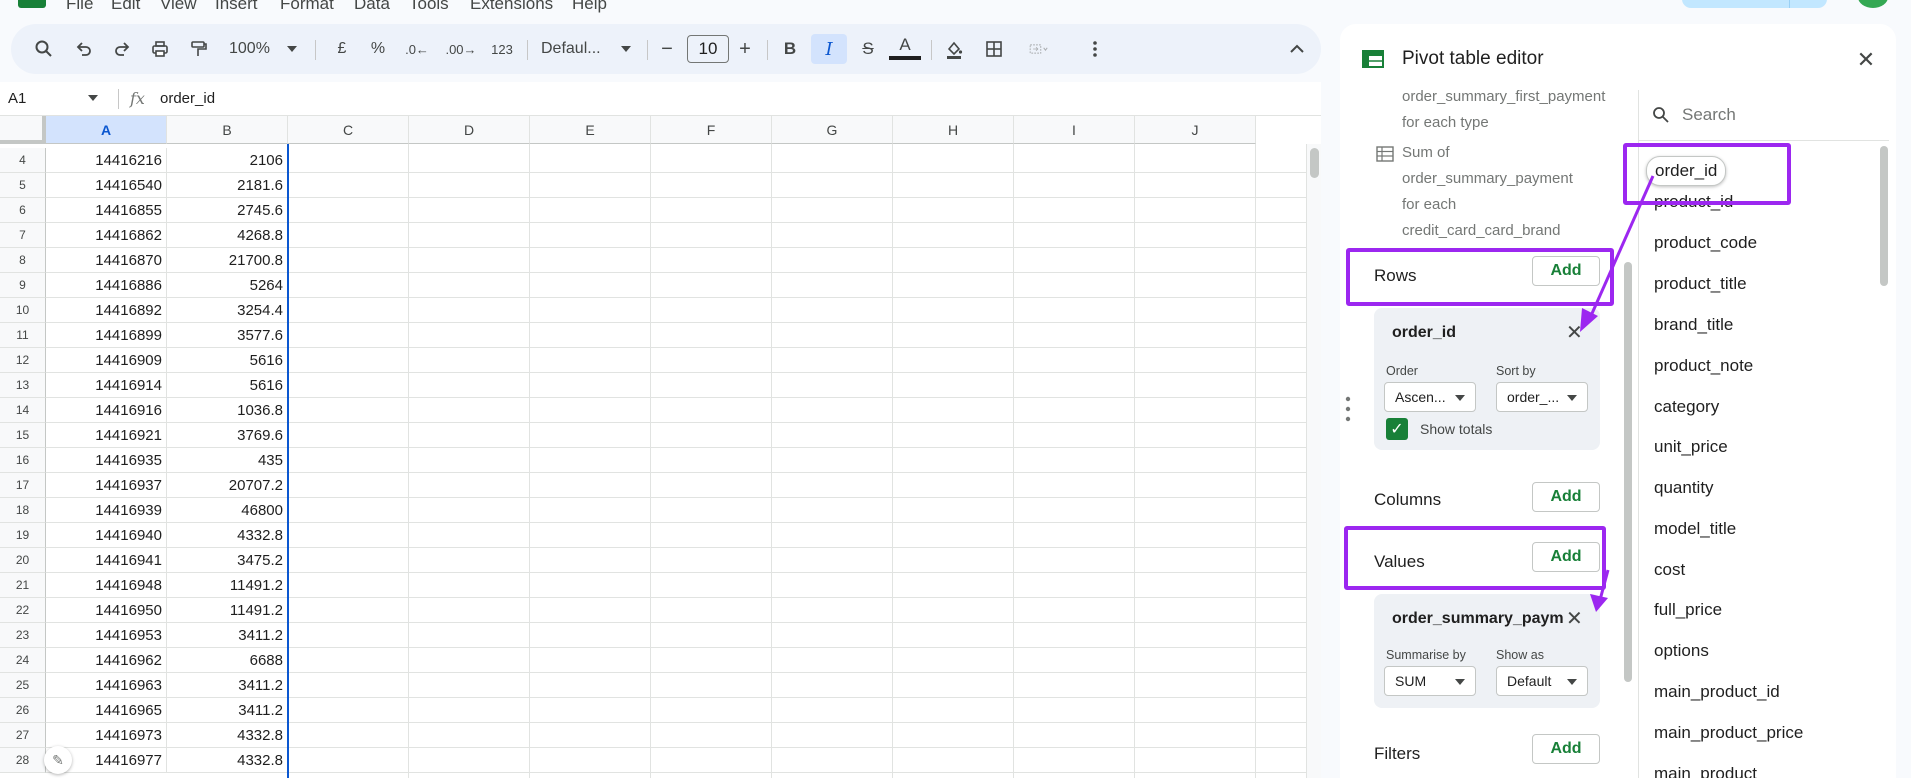 Image resolution: width=1911 pixels, height=778 pixels. I want to click on field-item-brand-title: brand_title, so click(1693, 325).